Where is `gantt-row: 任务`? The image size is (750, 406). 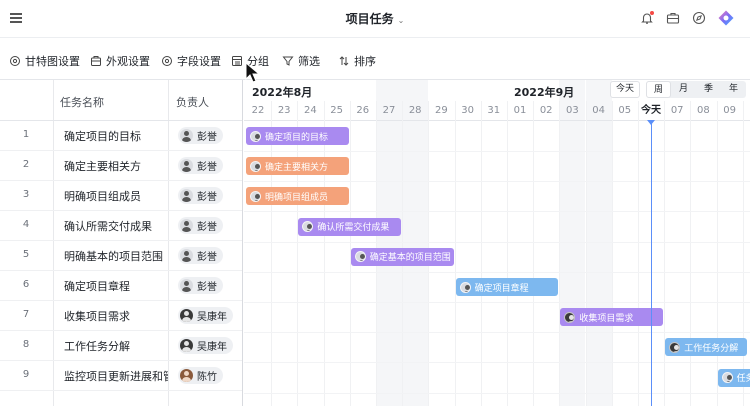 gantt-row: 任务 is located at coordinates (497, 379).